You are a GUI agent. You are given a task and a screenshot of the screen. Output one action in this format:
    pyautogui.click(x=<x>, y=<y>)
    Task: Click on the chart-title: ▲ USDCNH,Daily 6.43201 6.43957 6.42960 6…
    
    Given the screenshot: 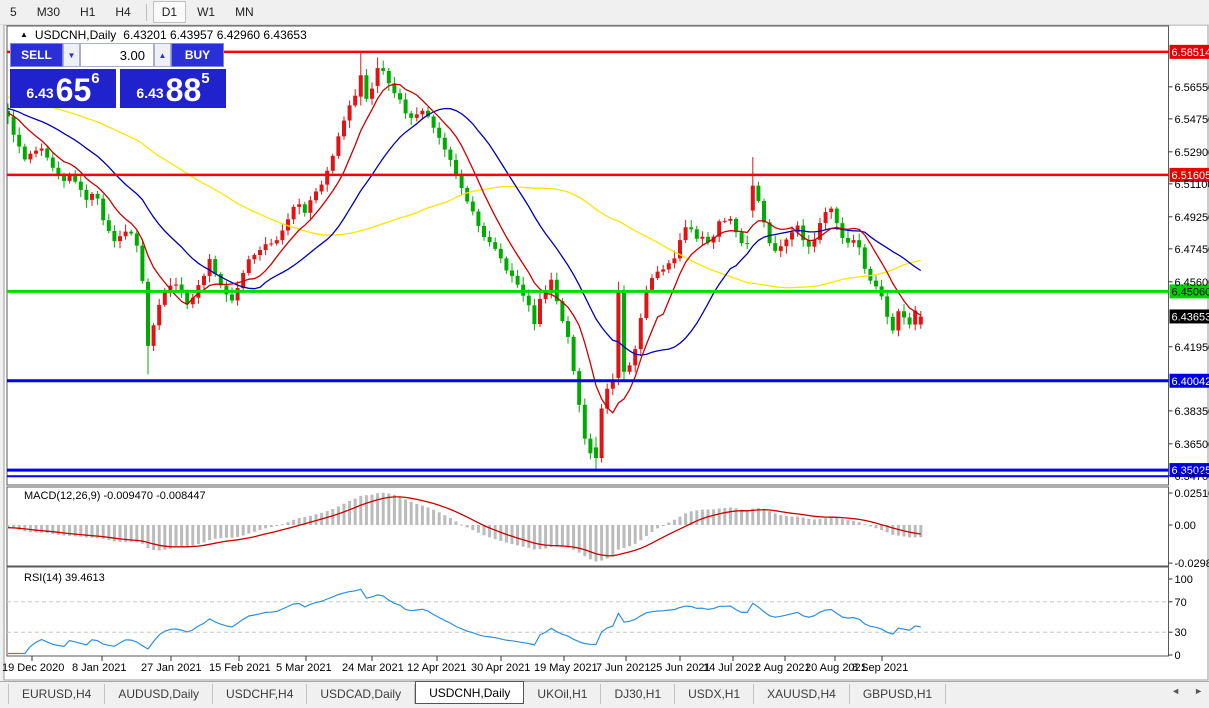 What is the action you would take?
    pyautogui.click(x=163, y=35)
    